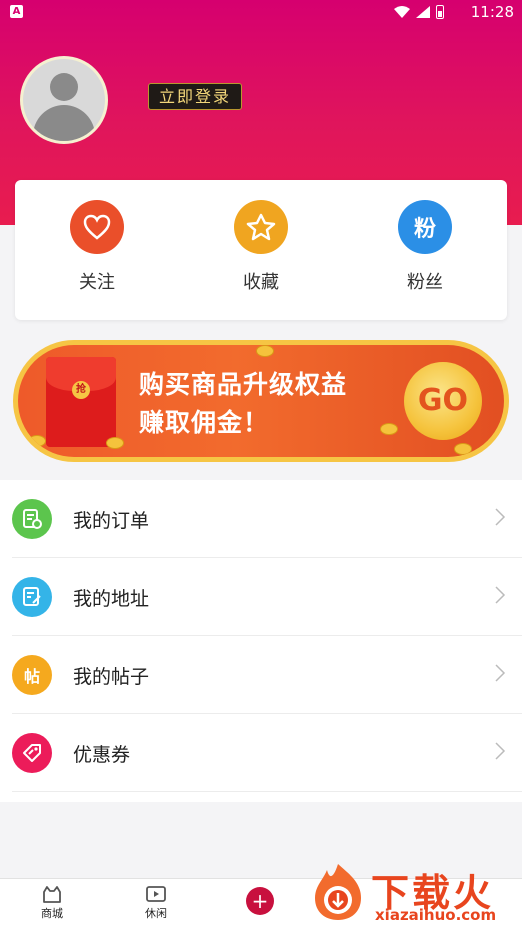  Describe the element at coordinates (402, 12) in the screenshot. I see `wifi-icon` at that location.